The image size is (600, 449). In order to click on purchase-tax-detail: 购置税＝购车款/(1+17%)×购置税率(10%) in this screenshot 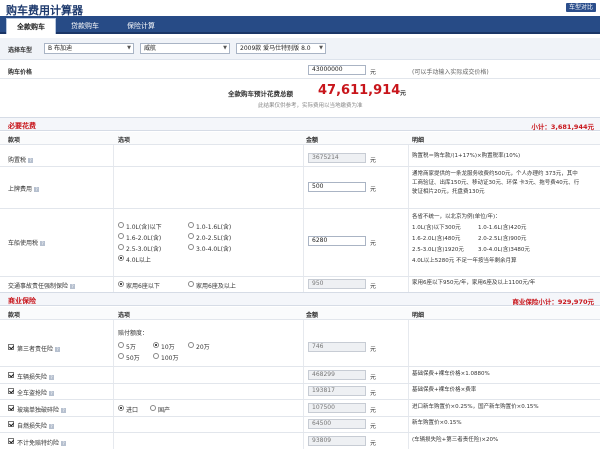, I will do `click(466, 156)`.